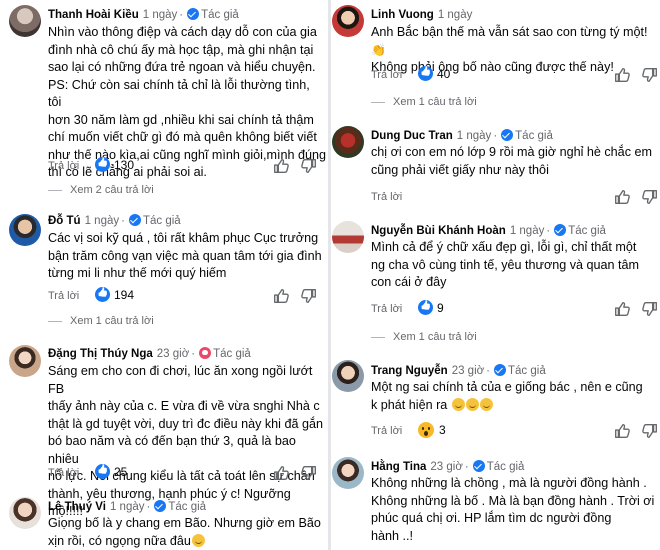  Describe the element at coordinates (412, 136) in the screenshot. I see `commenter-name: Dung Duc Tran` at that location.